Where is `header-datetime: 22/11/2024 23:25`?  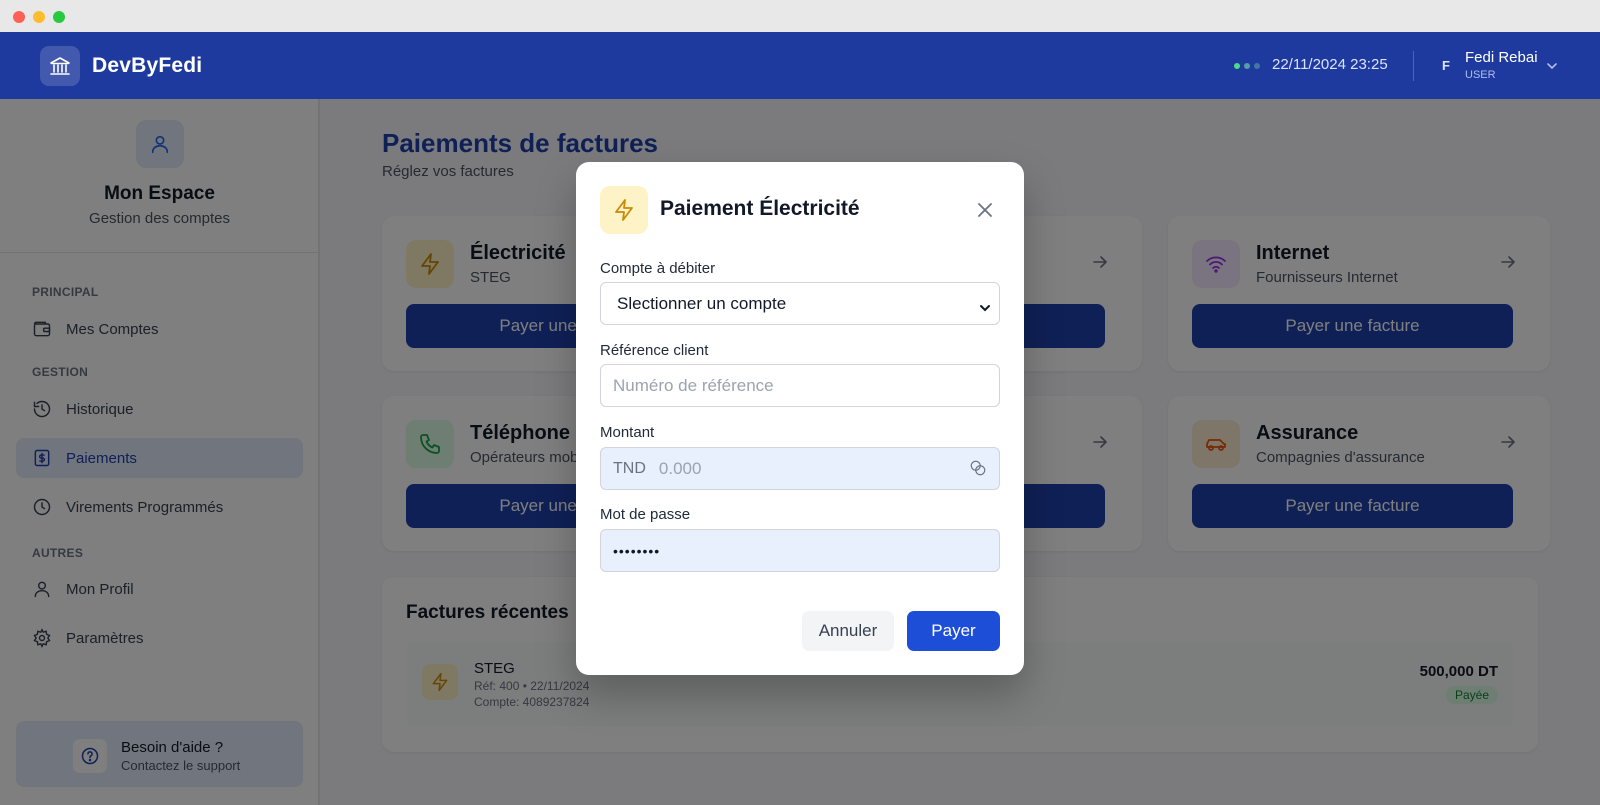 header-datetime: 22/11/2024 23:25 is located at coordinates (1330, 64).